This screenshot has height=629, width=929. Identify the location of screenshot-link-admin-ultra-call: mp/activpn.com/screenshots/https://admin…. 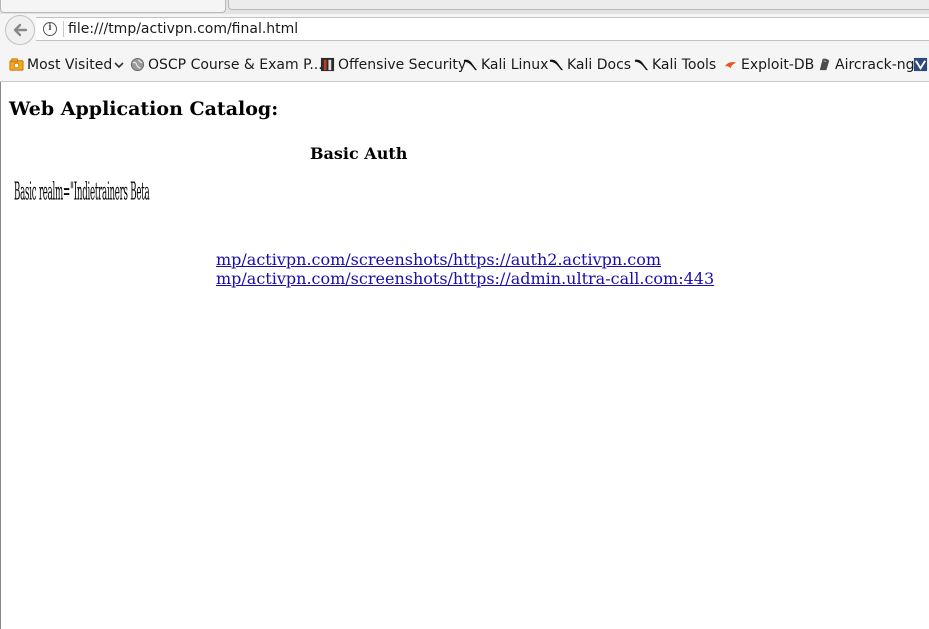
(465, 278).